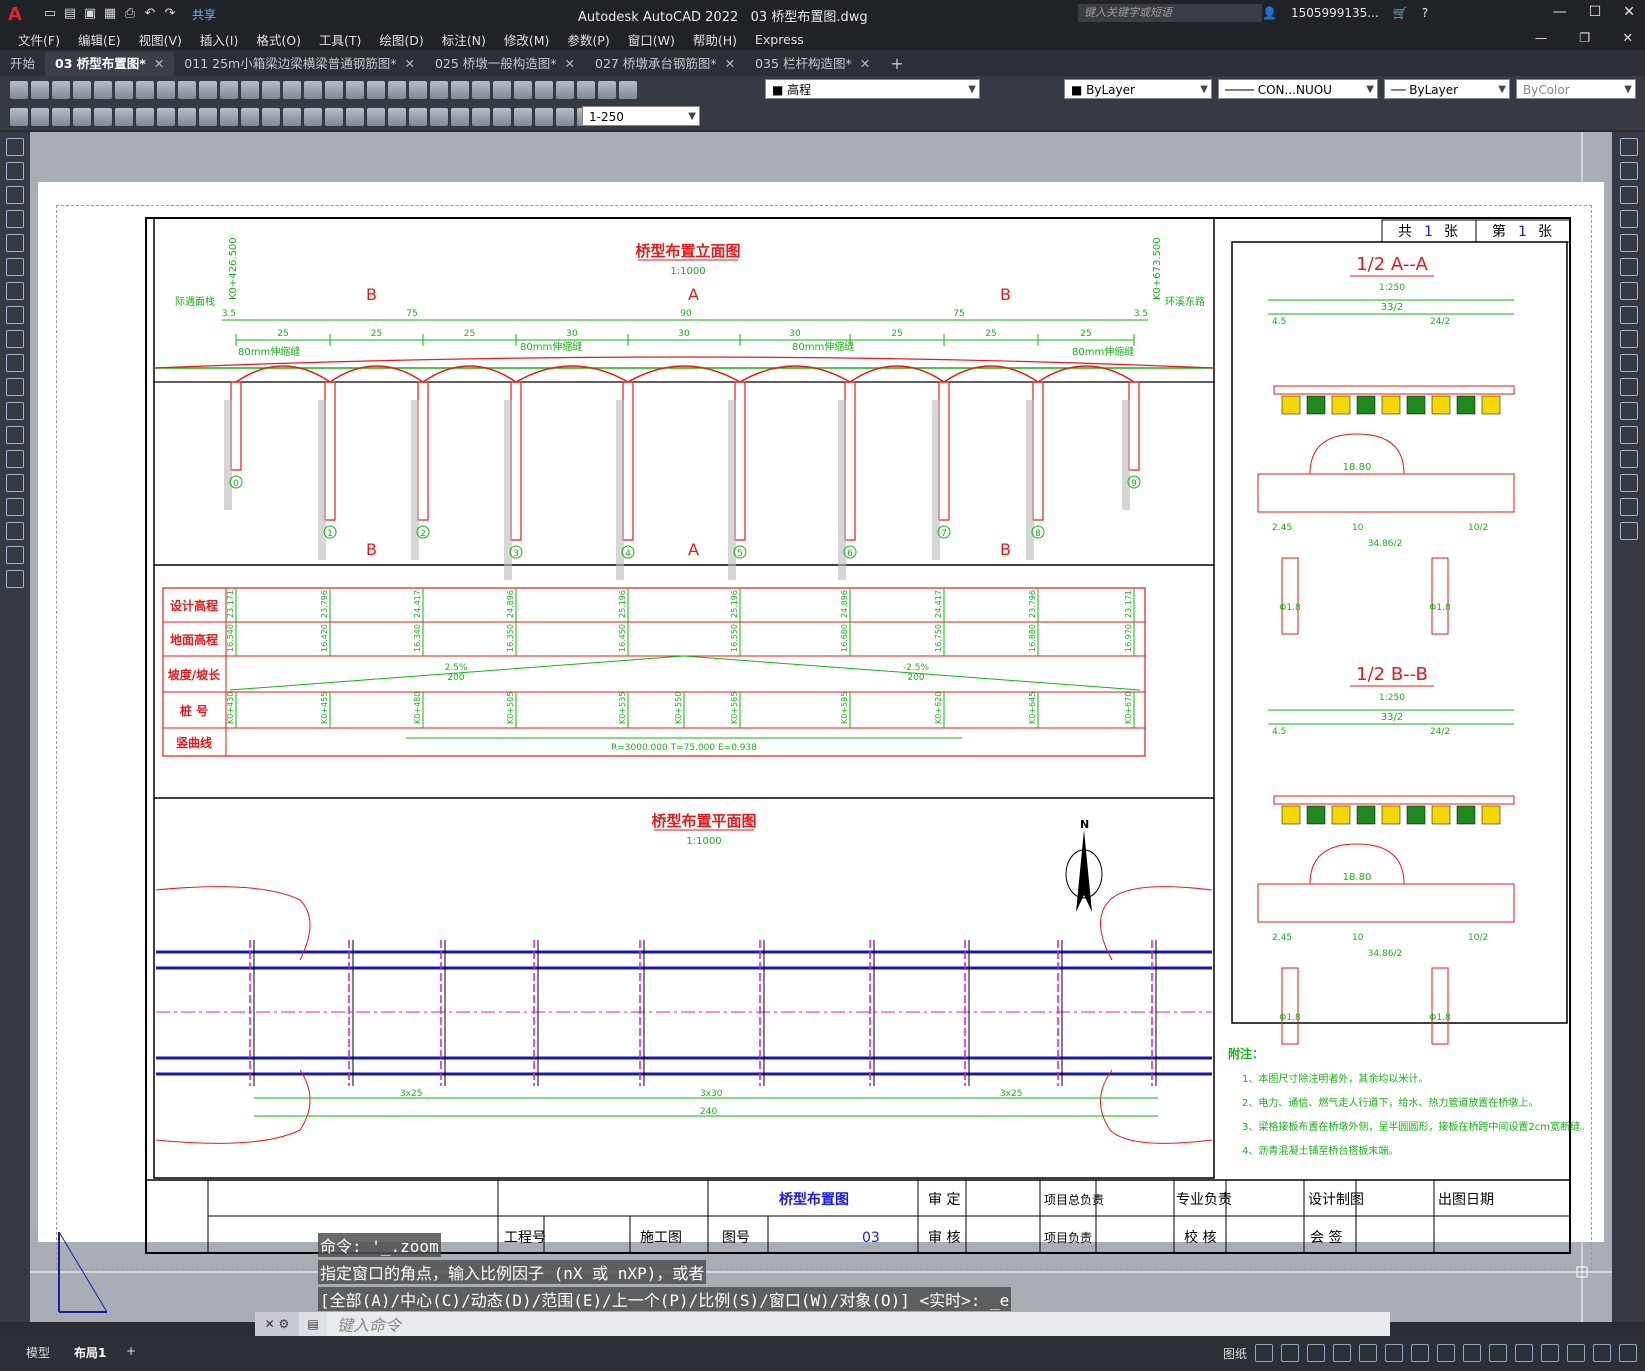 The height and width of the screenshot is (1371, 1645). What do you see at coordinates (1368, 1353) in the screenshot?
I see `osnap-icon` at bounding box center [1368, 1353].